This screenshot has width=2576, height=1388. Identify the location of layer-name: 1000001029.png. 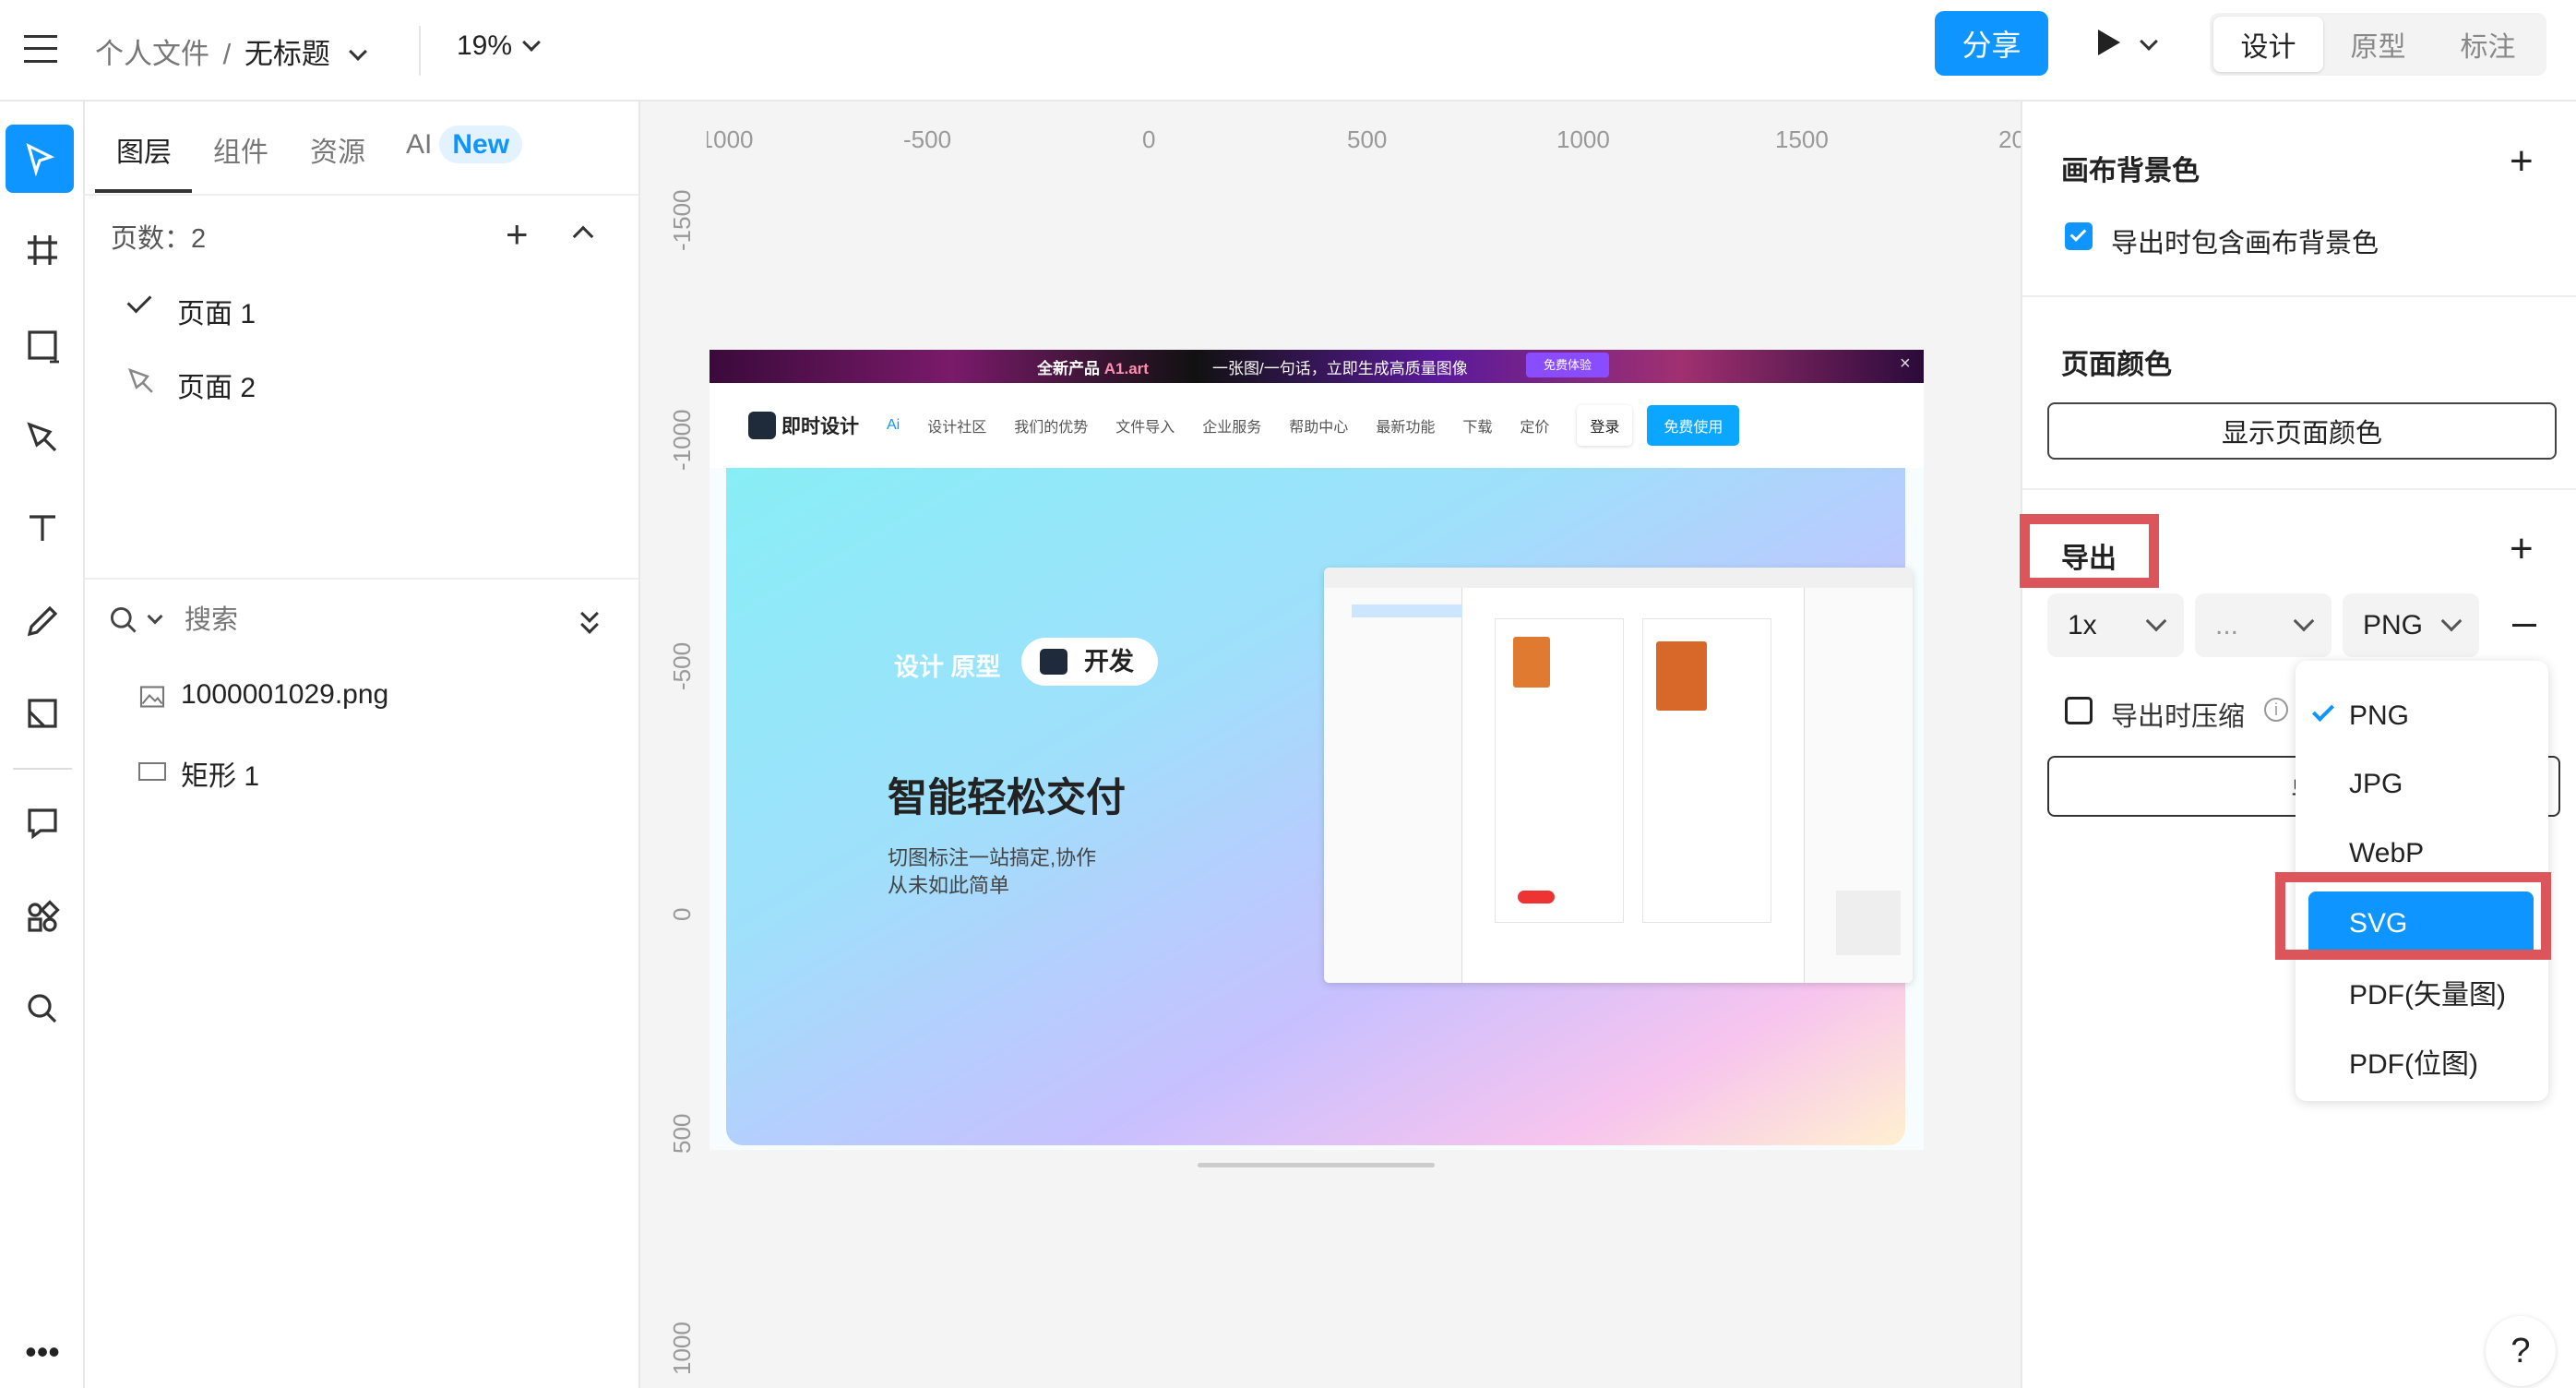
(285, 694).